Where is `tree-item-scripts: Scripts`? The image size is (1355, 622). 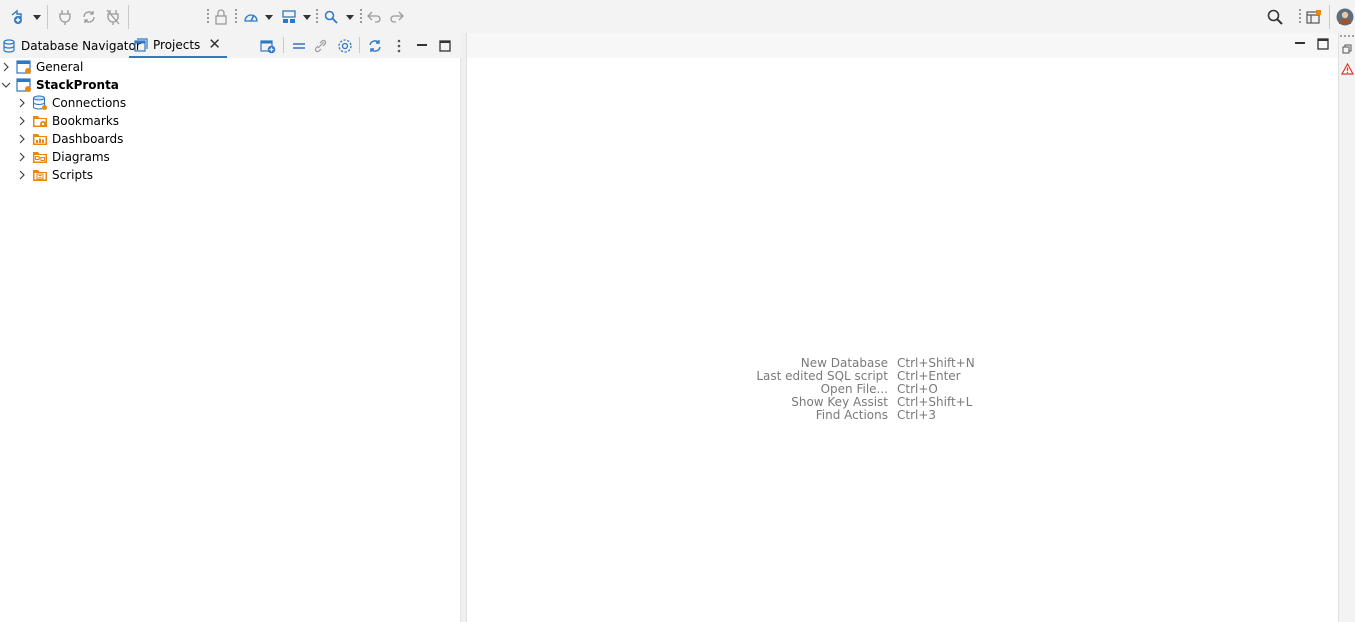
tree-item-scripts: Scripts is located at coordinates (54, 175).